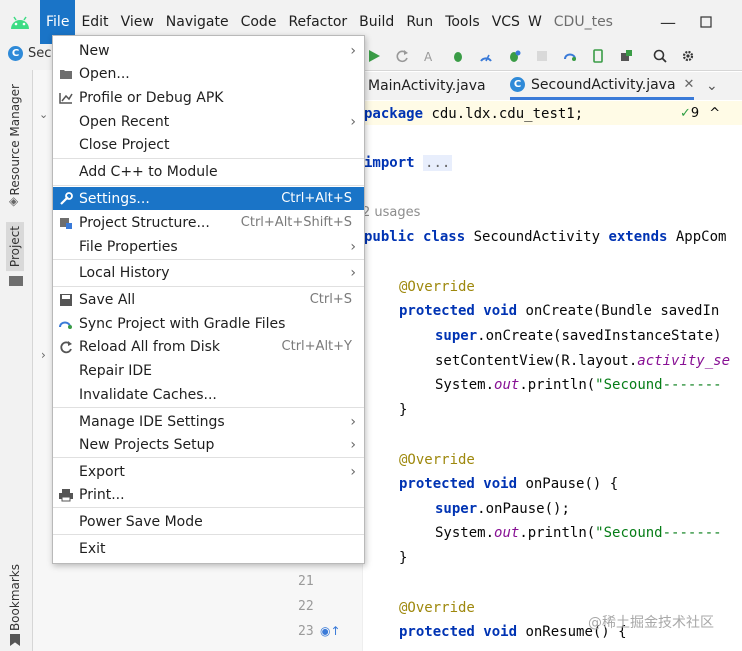 The image size is (742, 651). What do you see at coordinates (102, 471) in the screenshot?
I see `menu-item-label: Export` at bounding box center [102, 471].